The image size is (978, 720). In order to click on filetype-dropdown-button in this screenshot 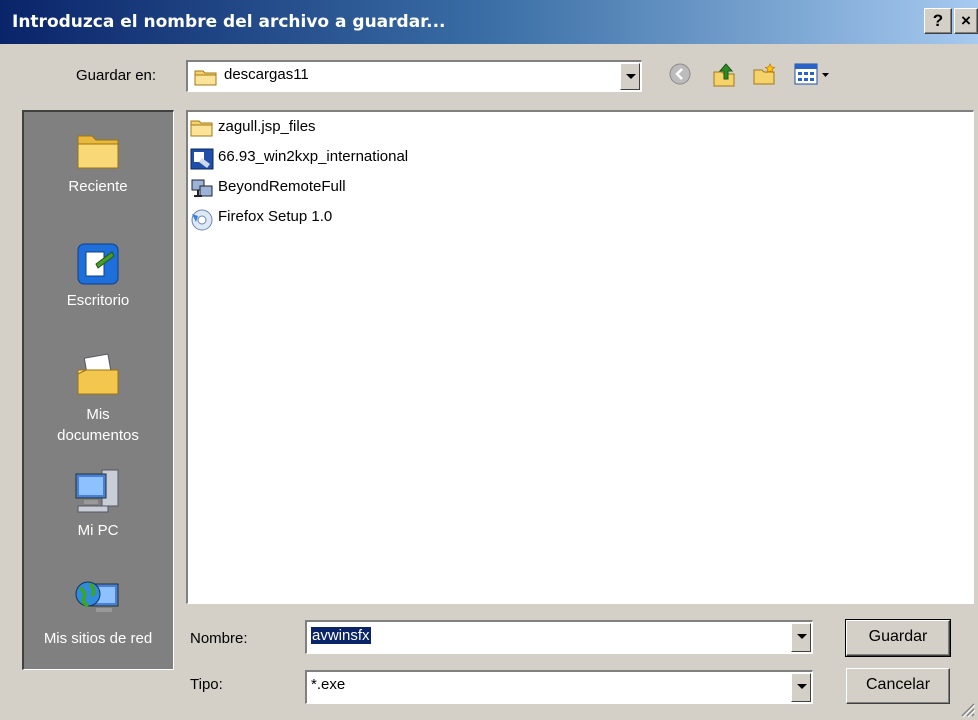, I will do `click(801, 687)`.